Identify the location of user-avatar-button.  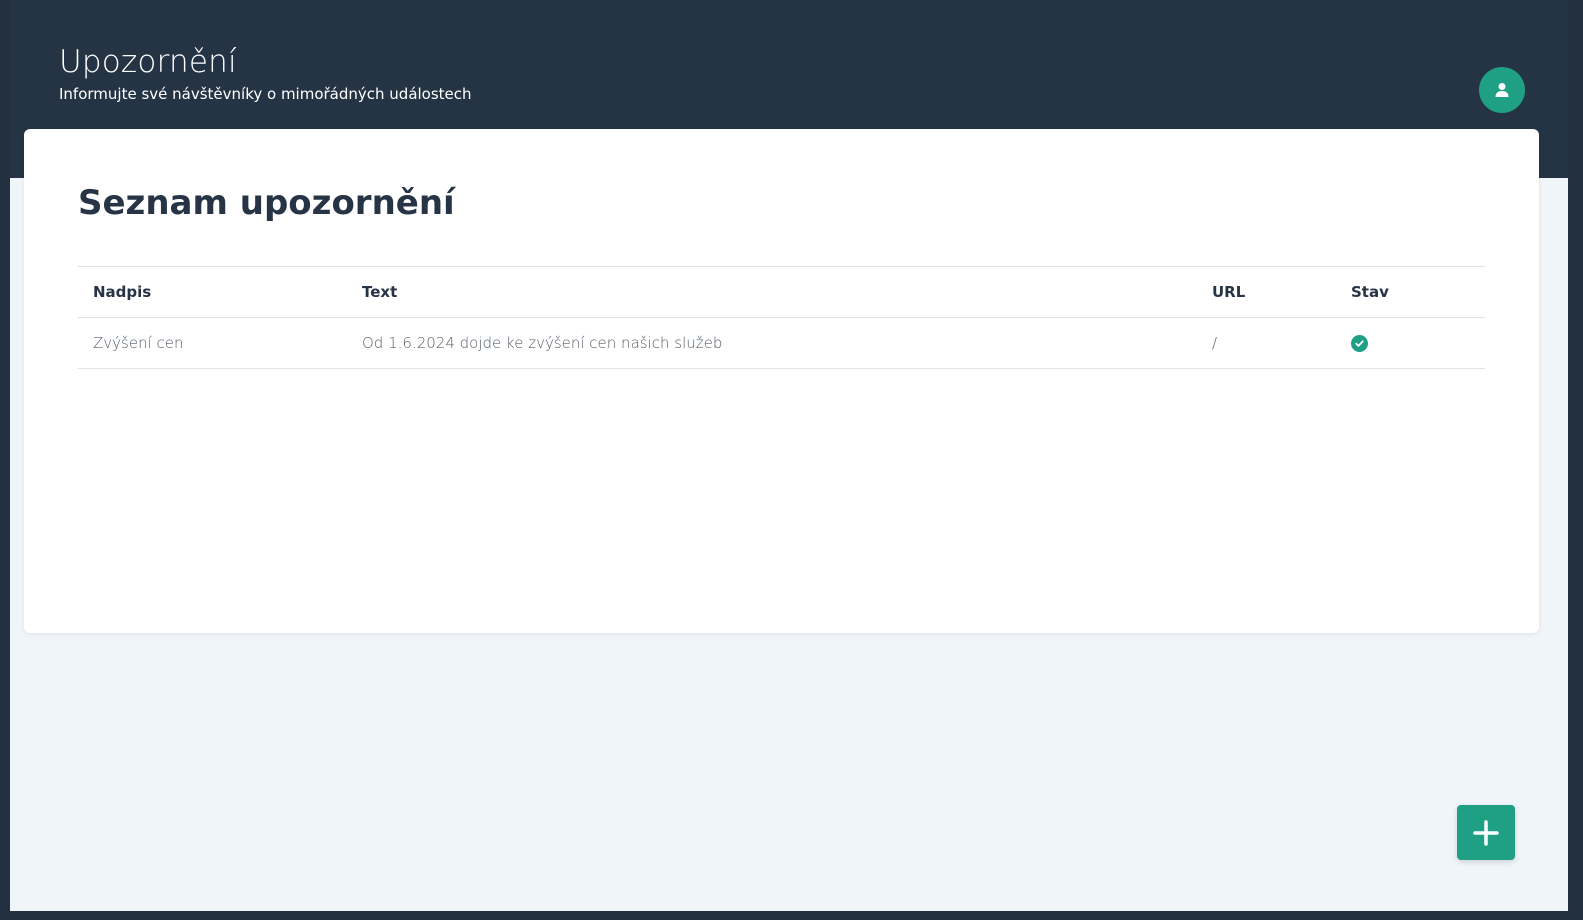
(1502, 90).